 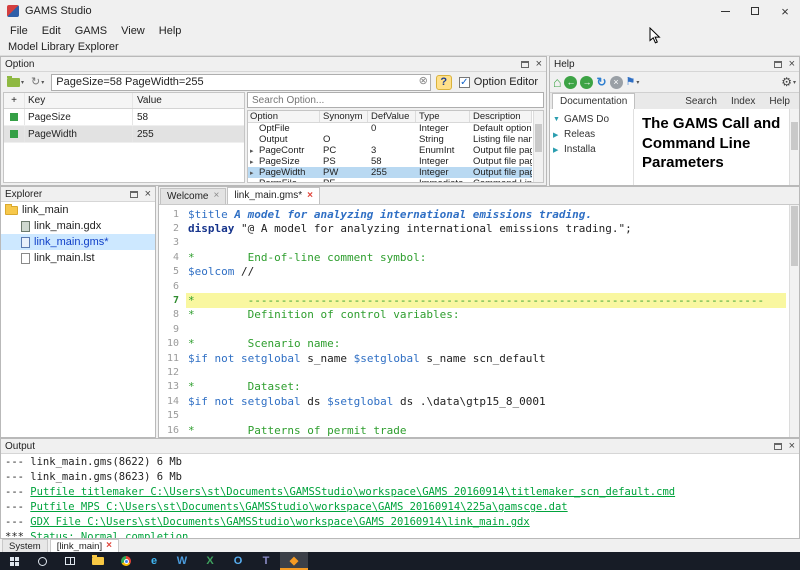 I want to click on bookmark-button: ⚑ ▾, so click(x=633, y=82).